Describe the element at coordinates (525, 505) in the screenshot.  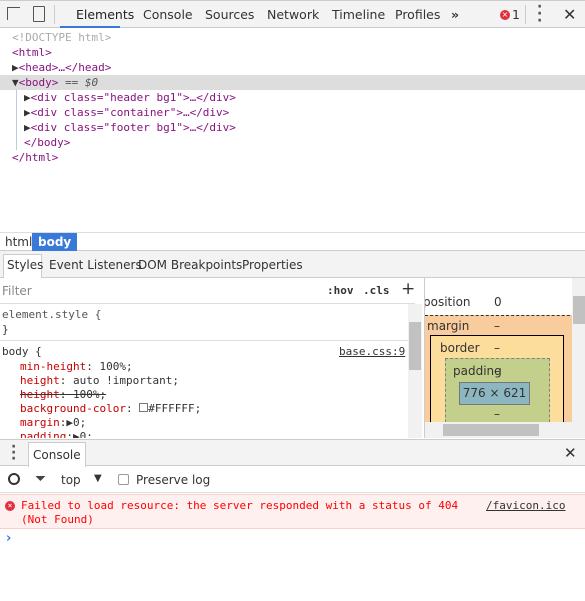
I see `error-source-link: /favicon.ico` at that location.